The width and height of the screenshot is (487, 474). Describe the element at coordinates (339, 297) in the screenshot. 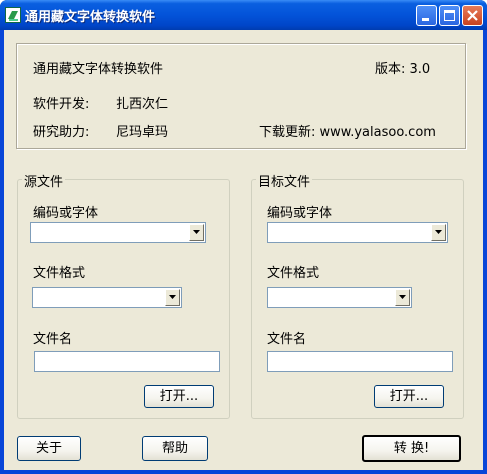

I see `target-format-select` at that location.